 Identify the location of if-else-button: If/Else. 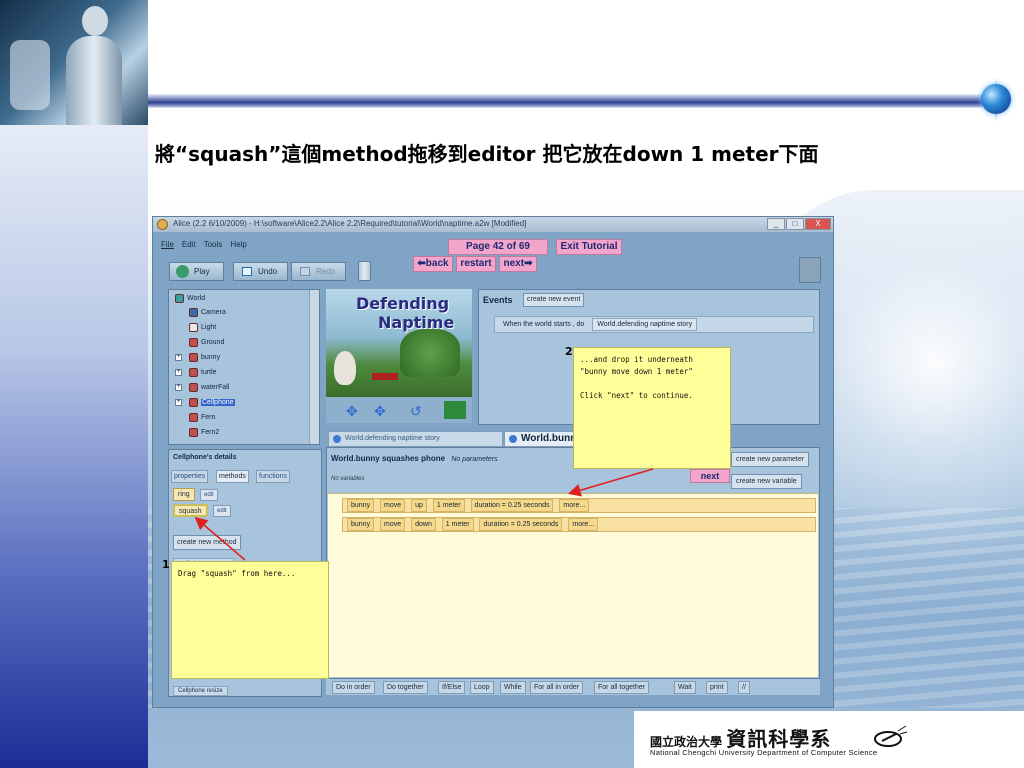
(452, 687).